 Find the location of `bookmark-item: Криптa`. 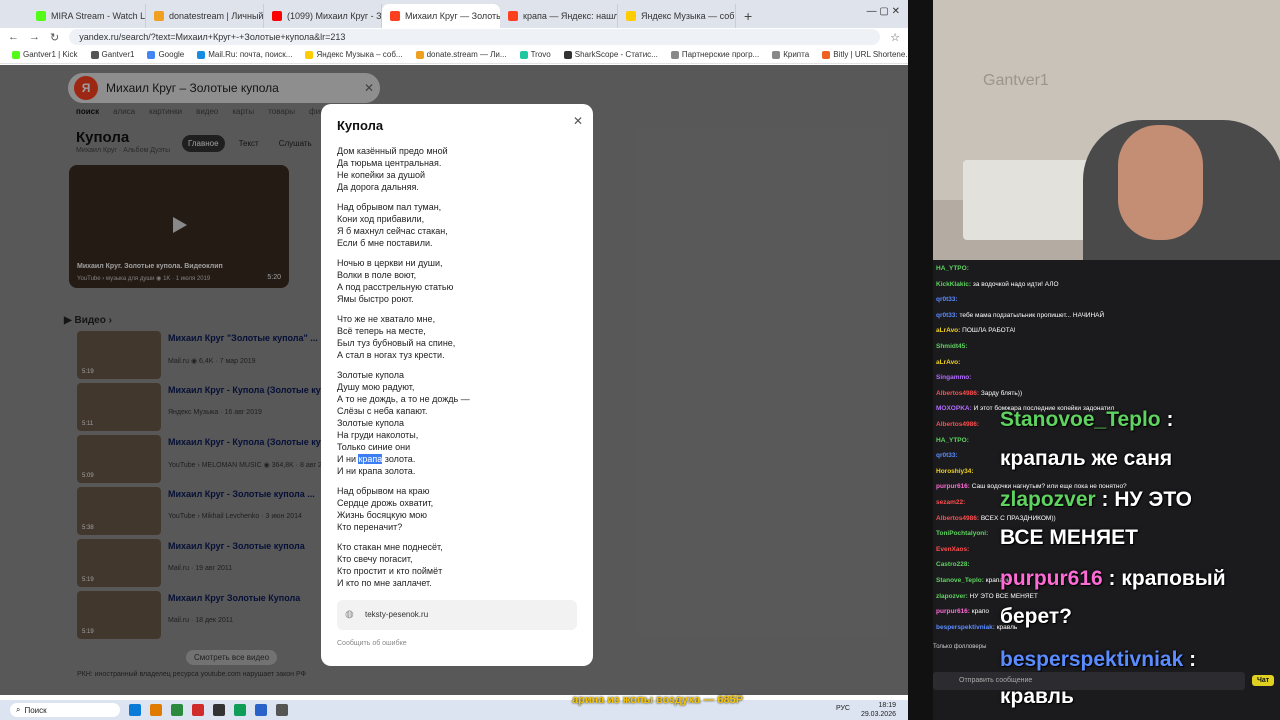

bookmark-item: Криптa is located at coordinates (790, 54).